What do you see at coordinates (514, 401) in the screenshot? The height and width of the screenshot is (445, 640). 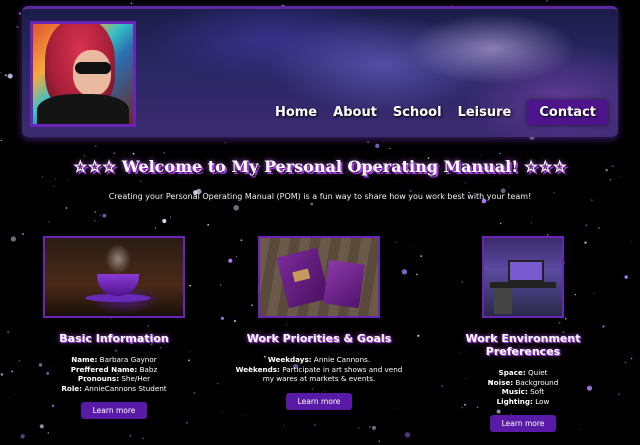 I see `info-label: Lighting:` at bounding box center [514, 401].